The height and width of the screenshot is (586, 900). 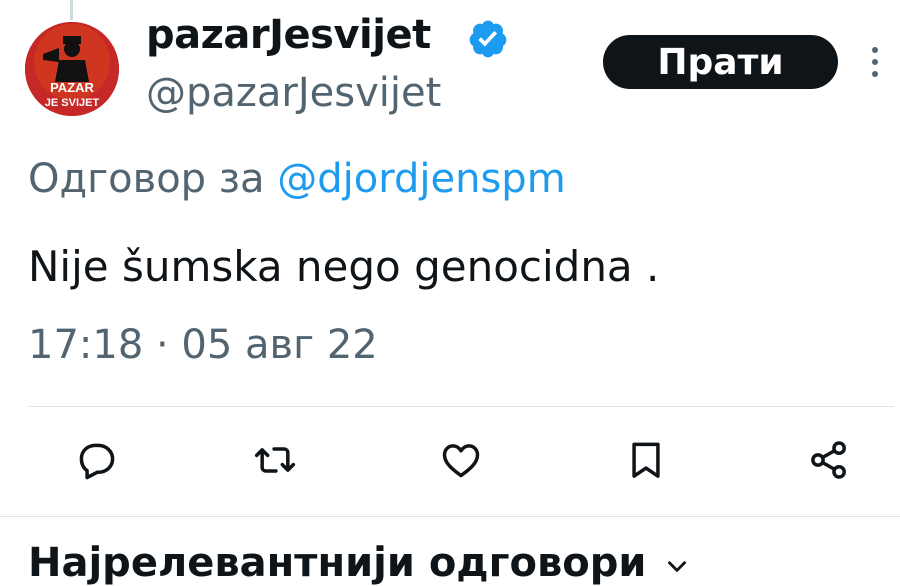 I want to click on reply-button, so click(x=97, y=460).